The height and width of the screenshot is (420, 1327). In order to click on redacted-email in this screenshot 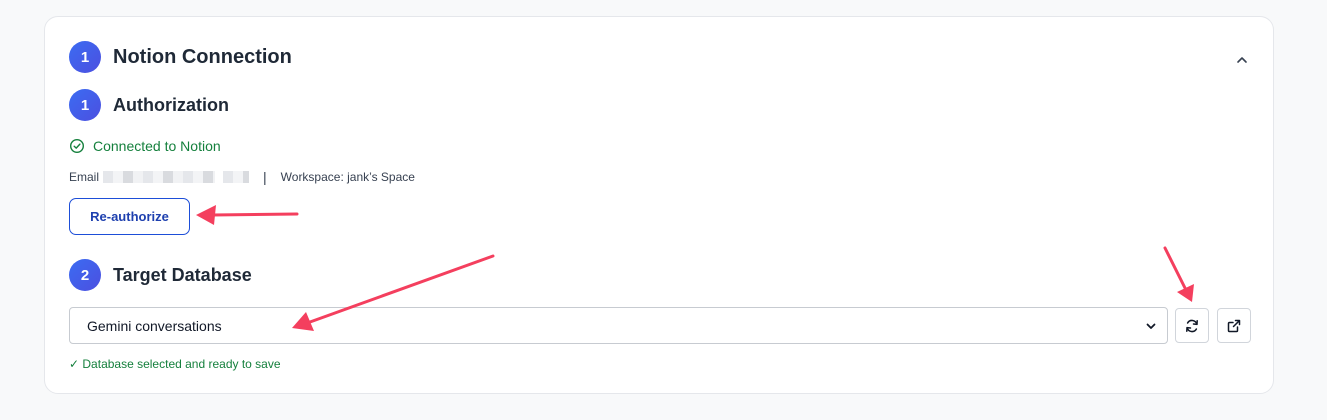, I will do `click(159, 177)`.